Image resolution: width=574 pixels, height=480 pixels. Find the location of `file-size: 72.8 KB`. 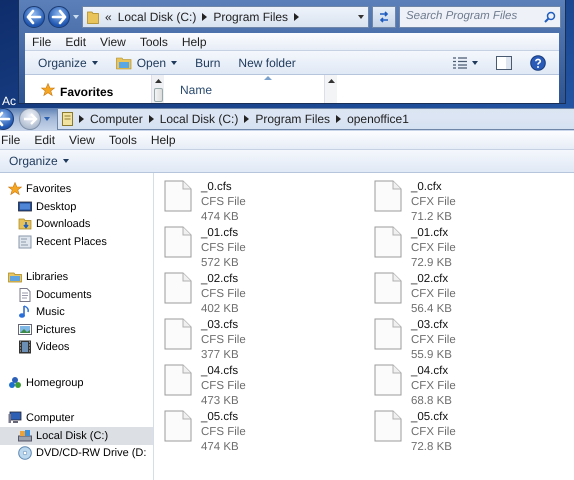

file-size: 72.8 KB is located at coordinates (432, 447).